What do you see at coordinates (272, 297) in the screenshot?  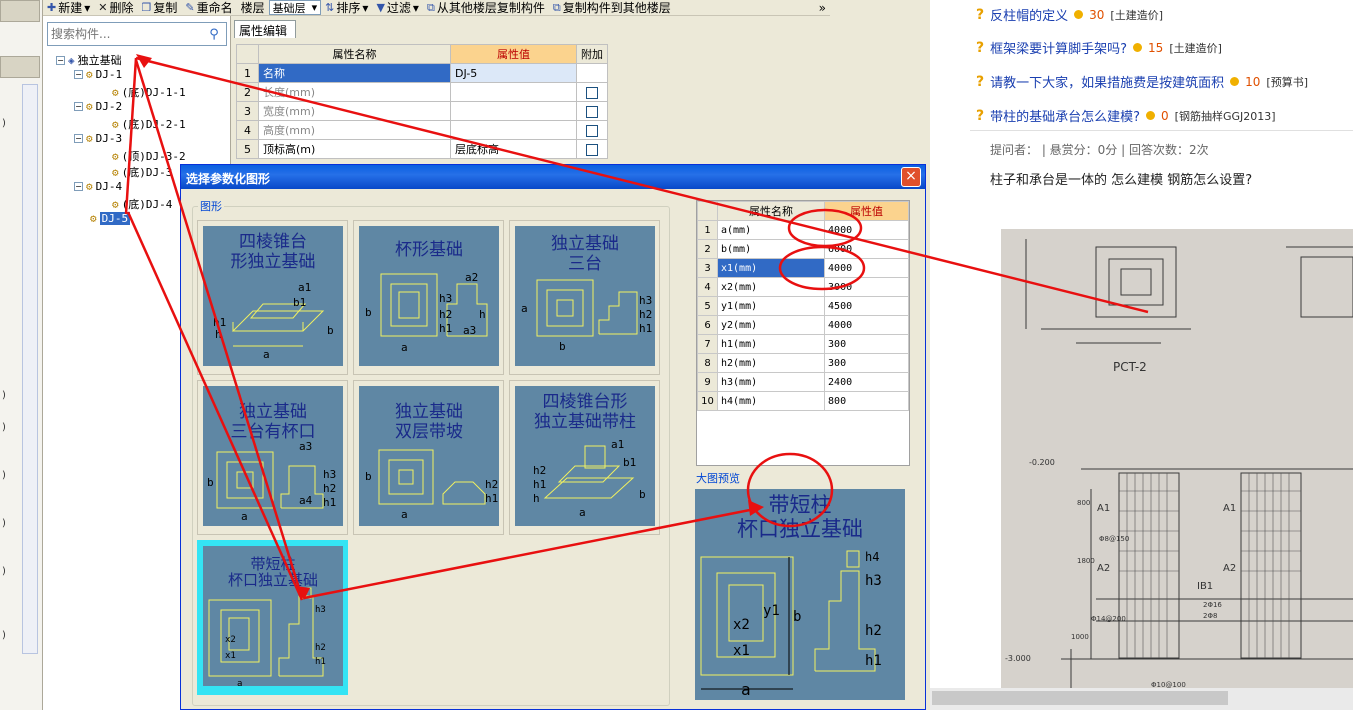 I see `shape-card: 四棱锥台 形独立基础 a a1 b1 b h1 h` at bounding box center [272, 297].